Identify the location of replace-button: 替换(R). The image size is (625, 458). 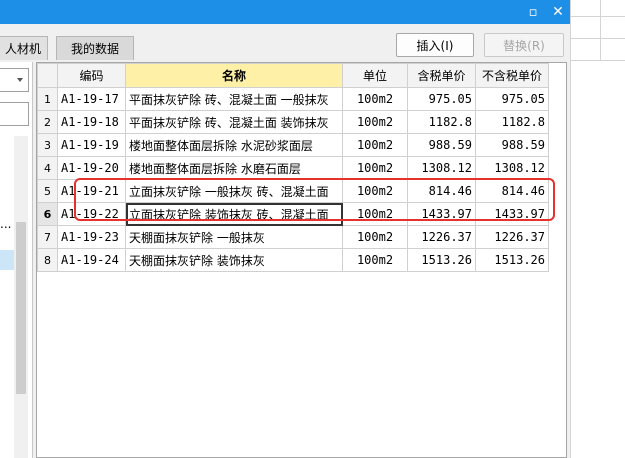
(524, 45).